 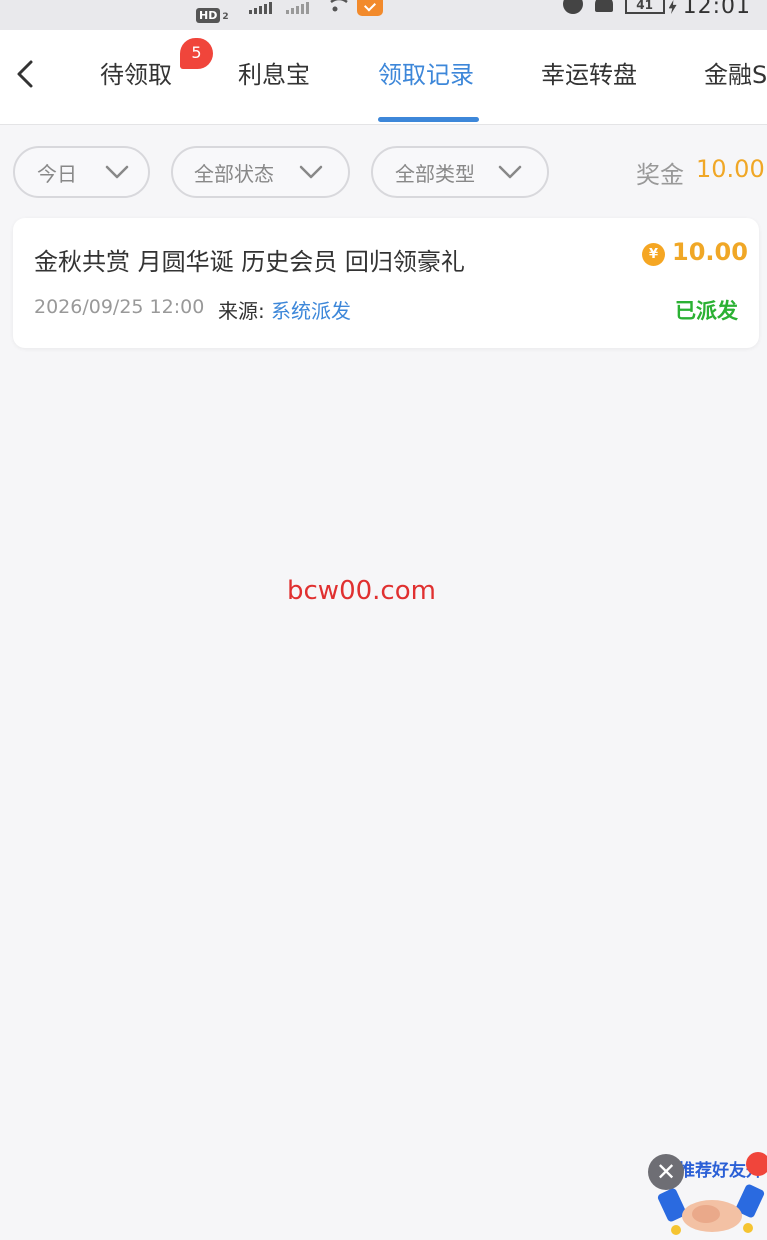 I want to click on tab-finance-label: 金融S, so click(x=735, y=75).